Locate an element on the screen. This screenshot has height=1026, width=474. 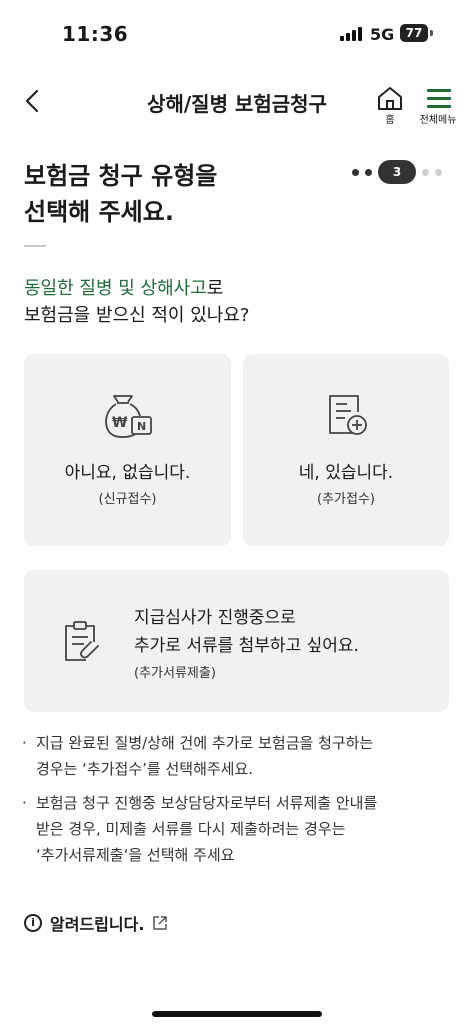
option-new-label: 아니요, 없습니다. is located at coordinates (127, 473).